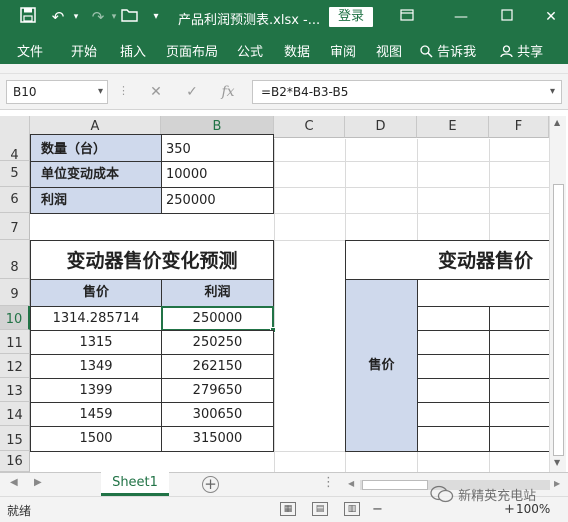 Image resolution: width=568 pixels, height=522 pixels. I want to click on table-cell-price: 1349, so click(96, 366).